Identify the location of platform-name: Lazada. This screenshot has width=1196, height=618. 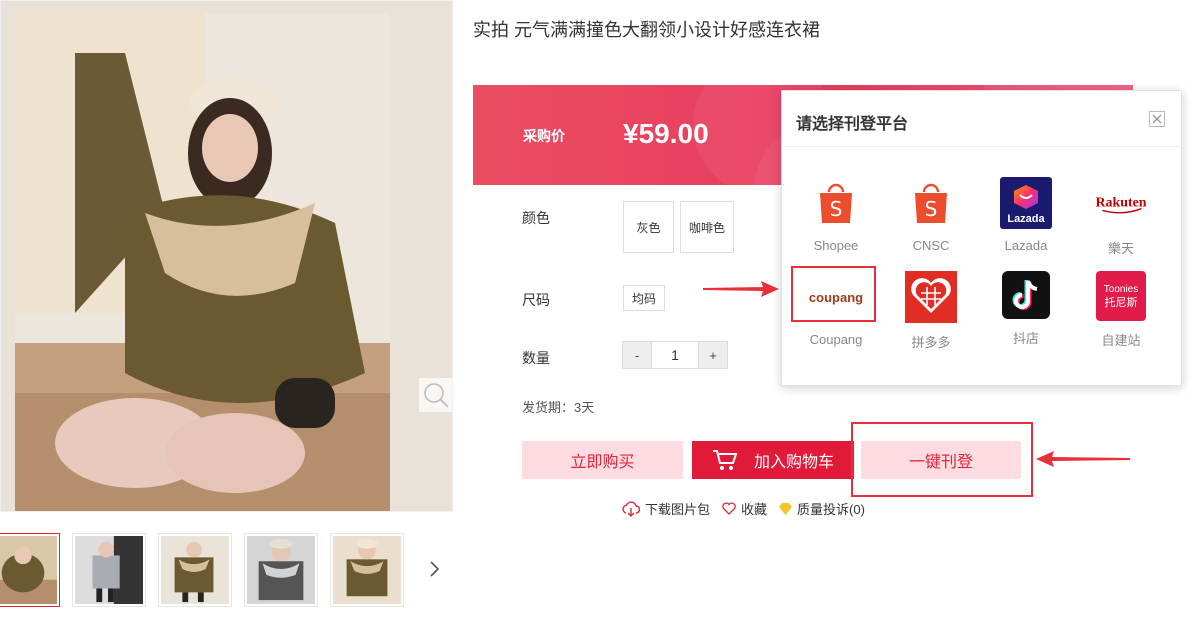
(1026, 245).